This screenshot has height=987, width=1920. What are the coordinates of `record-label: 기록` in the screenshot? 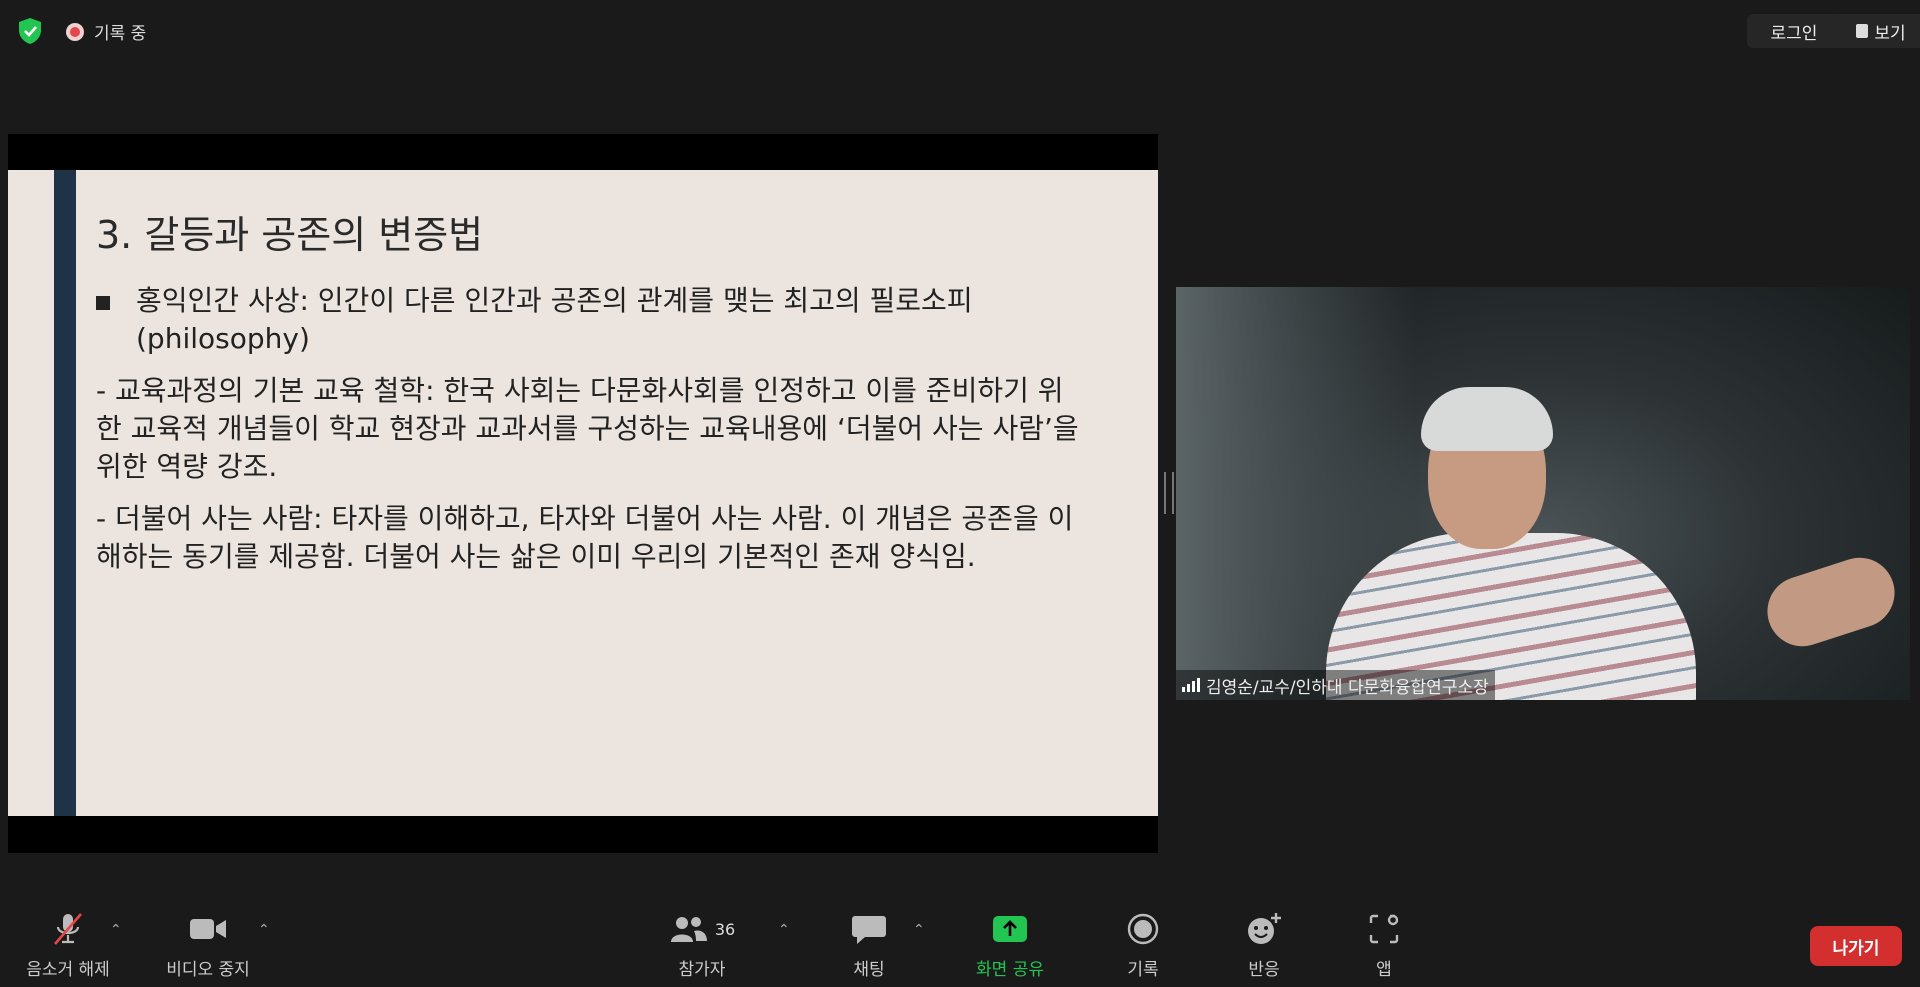 It's located at (1143, 970).